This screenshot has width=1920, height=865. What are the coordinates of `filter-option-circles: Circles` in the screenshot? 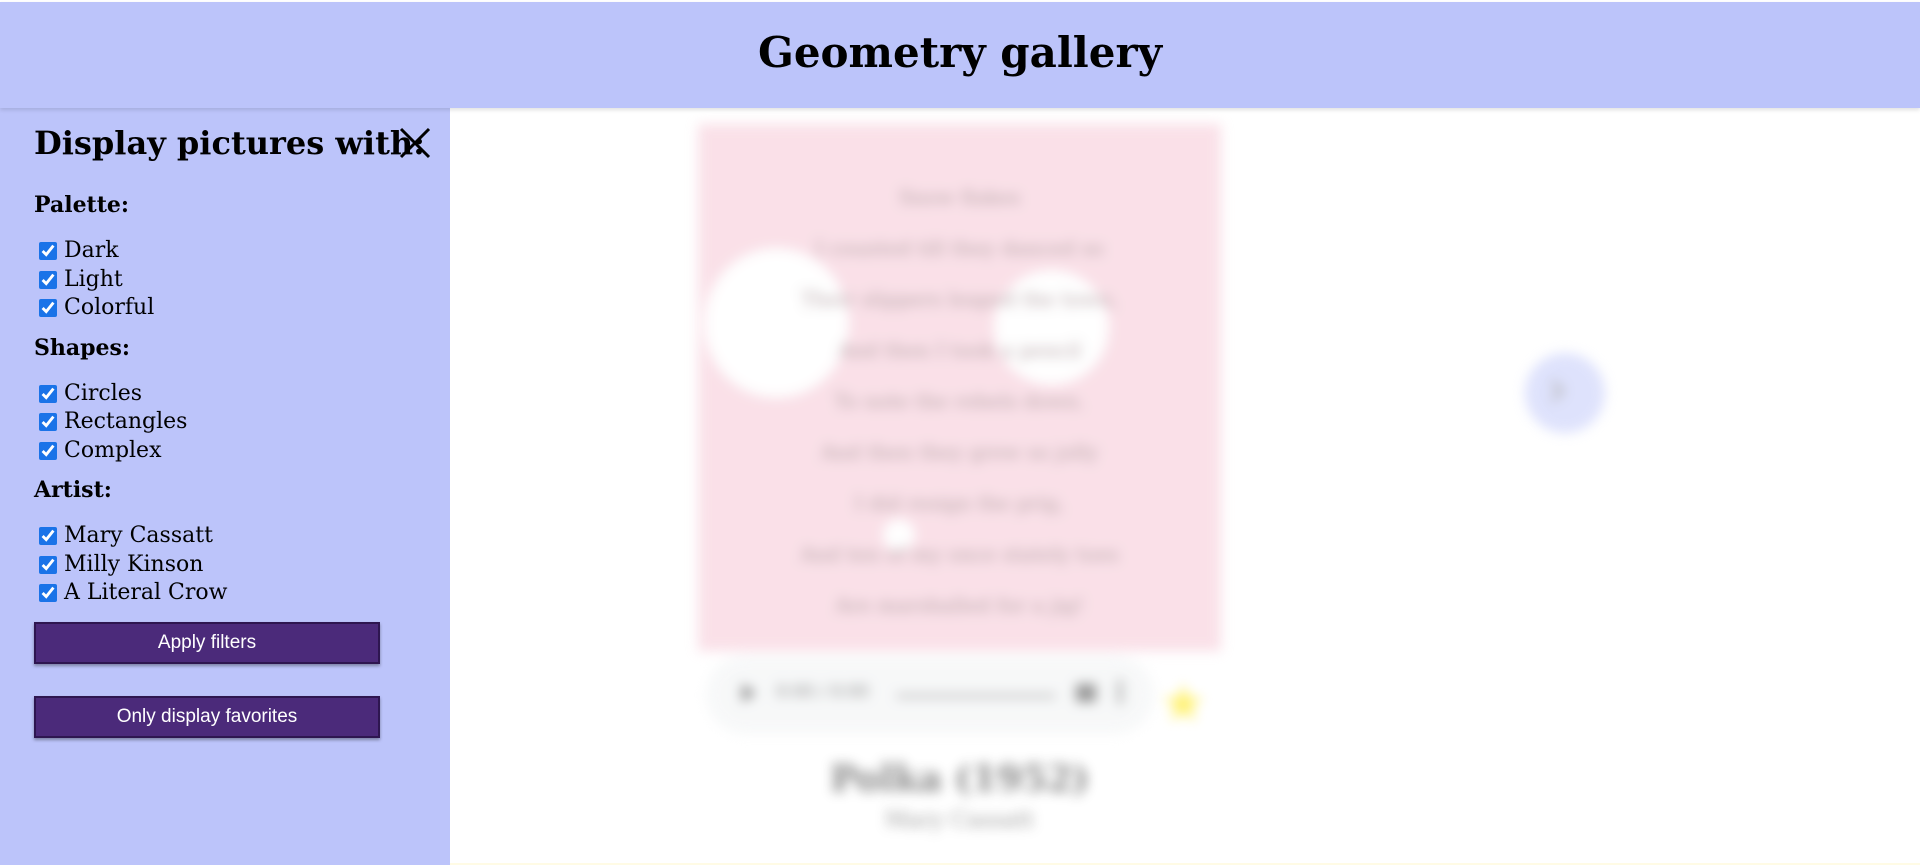 It's located at (90, 394).